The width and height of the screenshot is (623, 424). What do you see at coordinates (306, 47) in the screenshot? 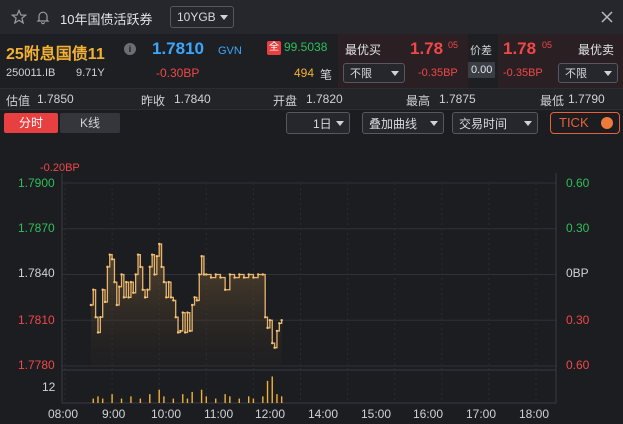
I see `full-price: 99.5038` at bounding box center [306, 47].